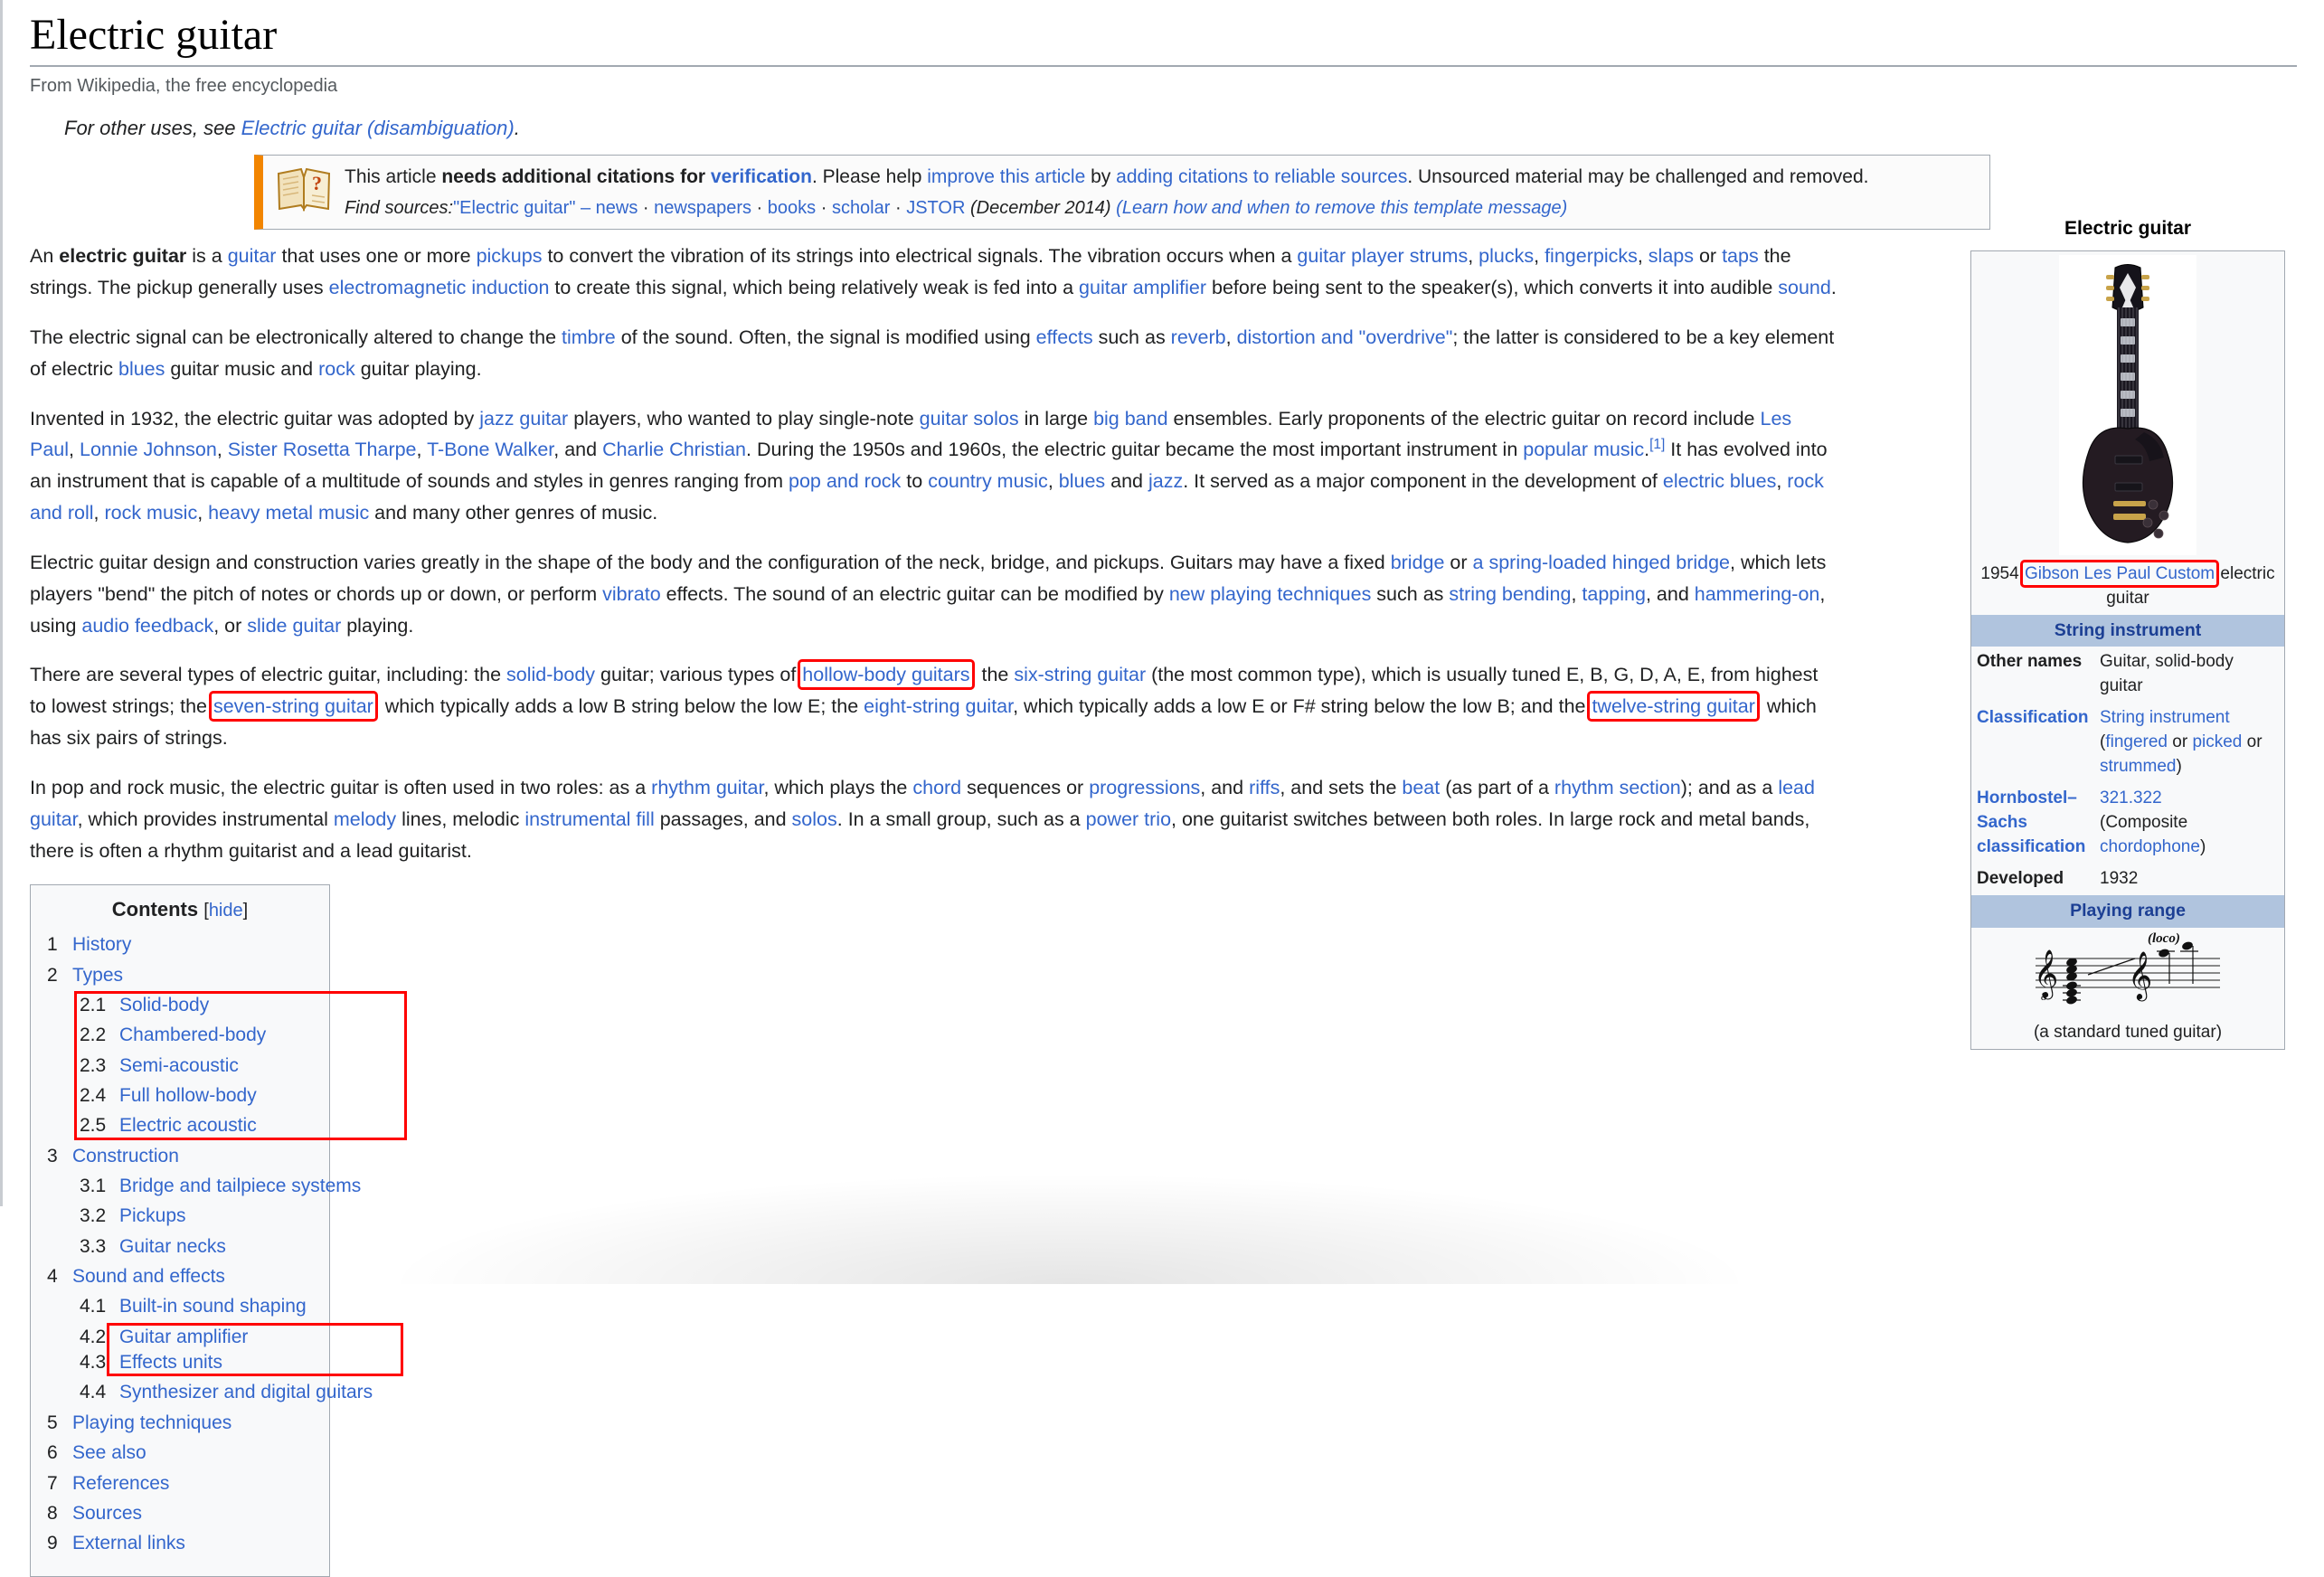 This screenshot has width=2324, height=1577. I want to click on link-strums: strums, so click(1440, 256).